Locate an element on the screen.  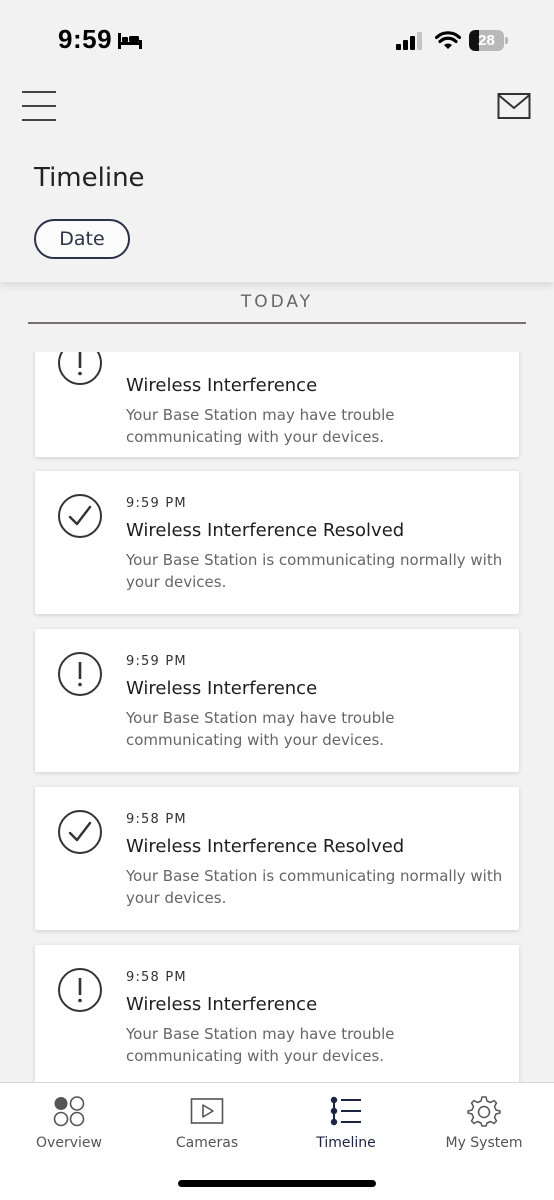
status-time: 9:59 is located at coordinates (85, 39).